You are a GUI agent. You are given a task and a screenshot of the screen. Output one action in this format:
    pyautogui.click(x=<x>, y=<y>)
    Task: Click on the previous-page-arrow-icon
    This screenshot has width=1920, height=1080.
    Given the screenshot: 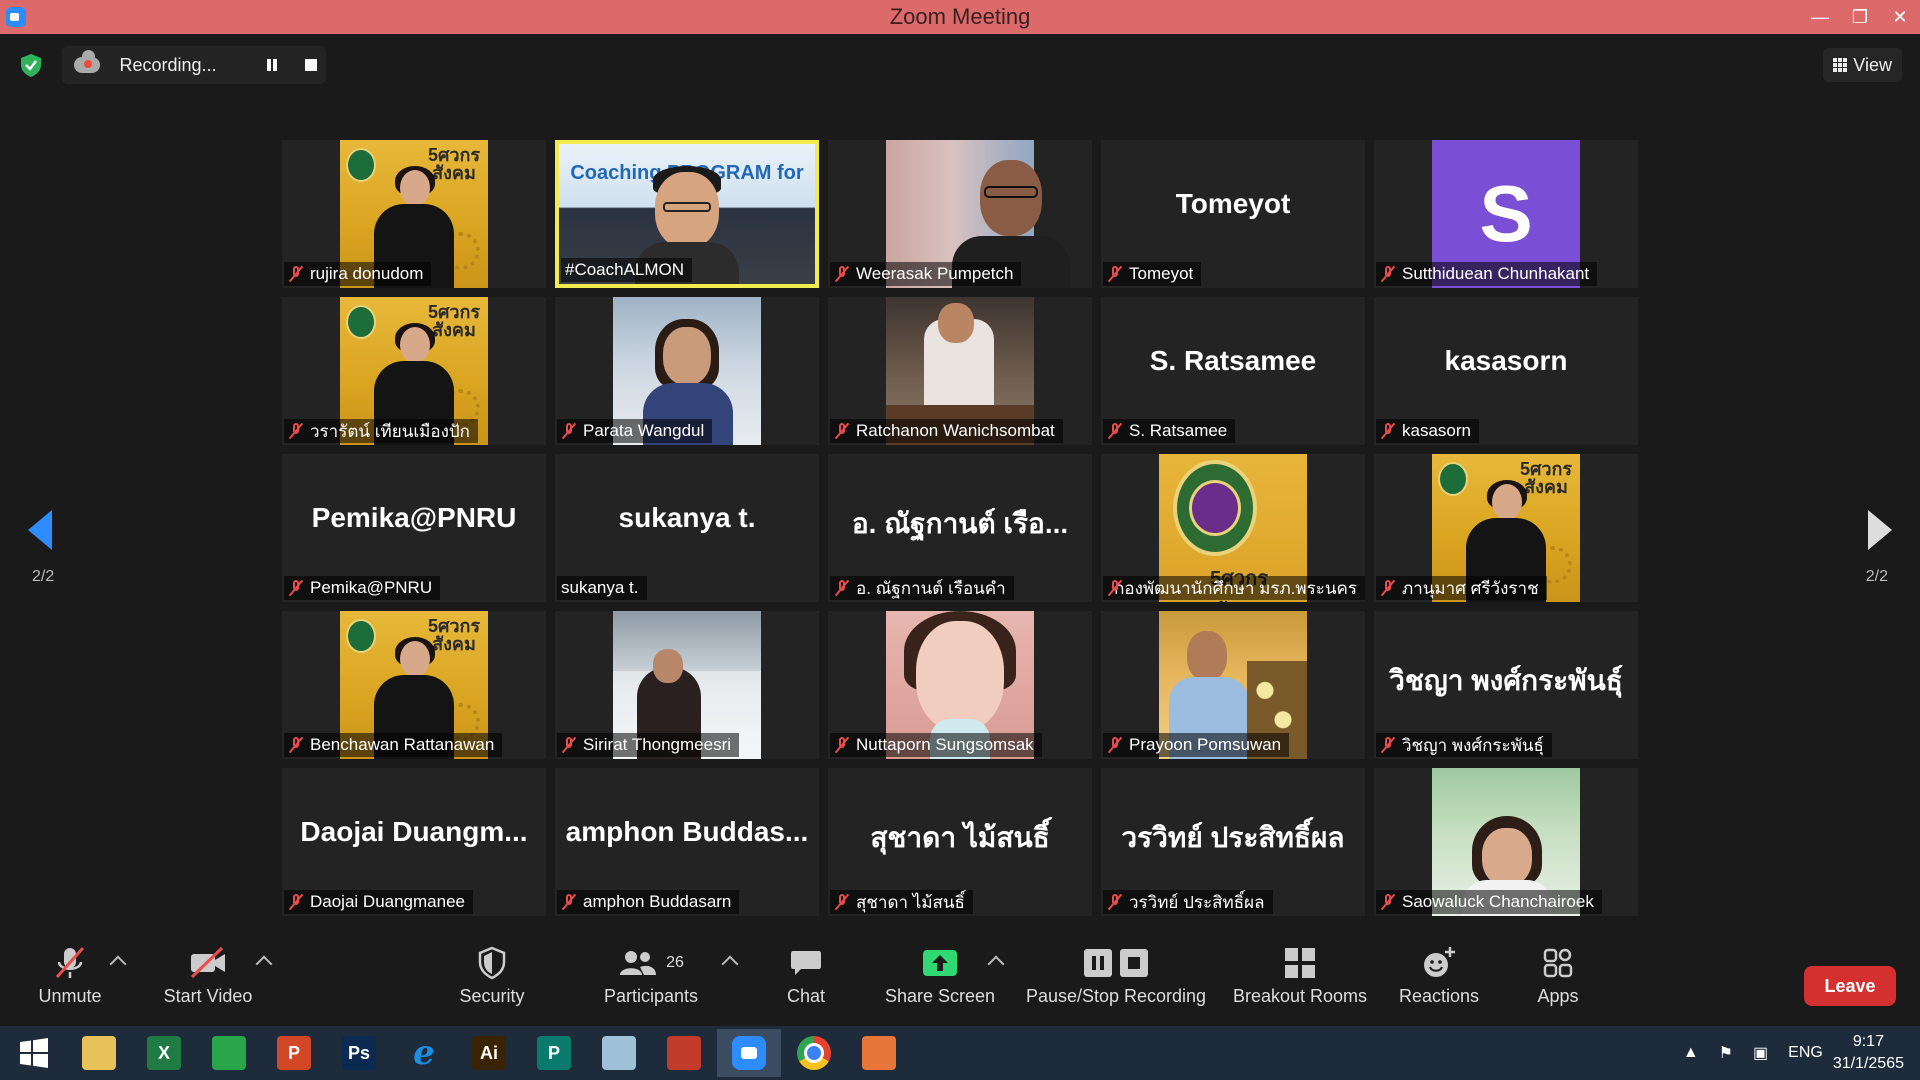 What is the action you would take?
    pyautogui.click(x=40, y=530)
    